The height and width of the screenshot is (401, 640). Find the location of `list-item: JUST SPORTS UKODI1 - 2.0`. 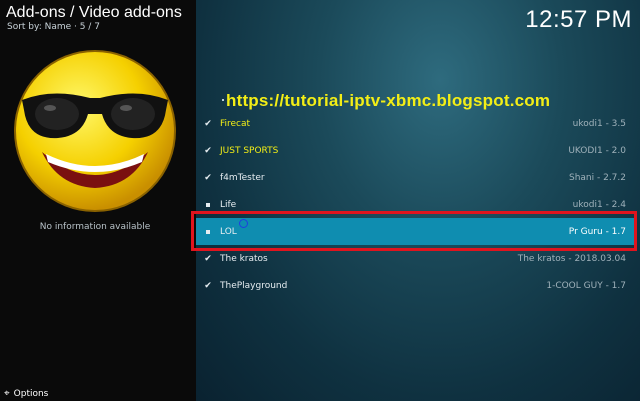

list-item: JUST SPORTS UKODI1 - 2.0 is located at coordinates (415, 150).